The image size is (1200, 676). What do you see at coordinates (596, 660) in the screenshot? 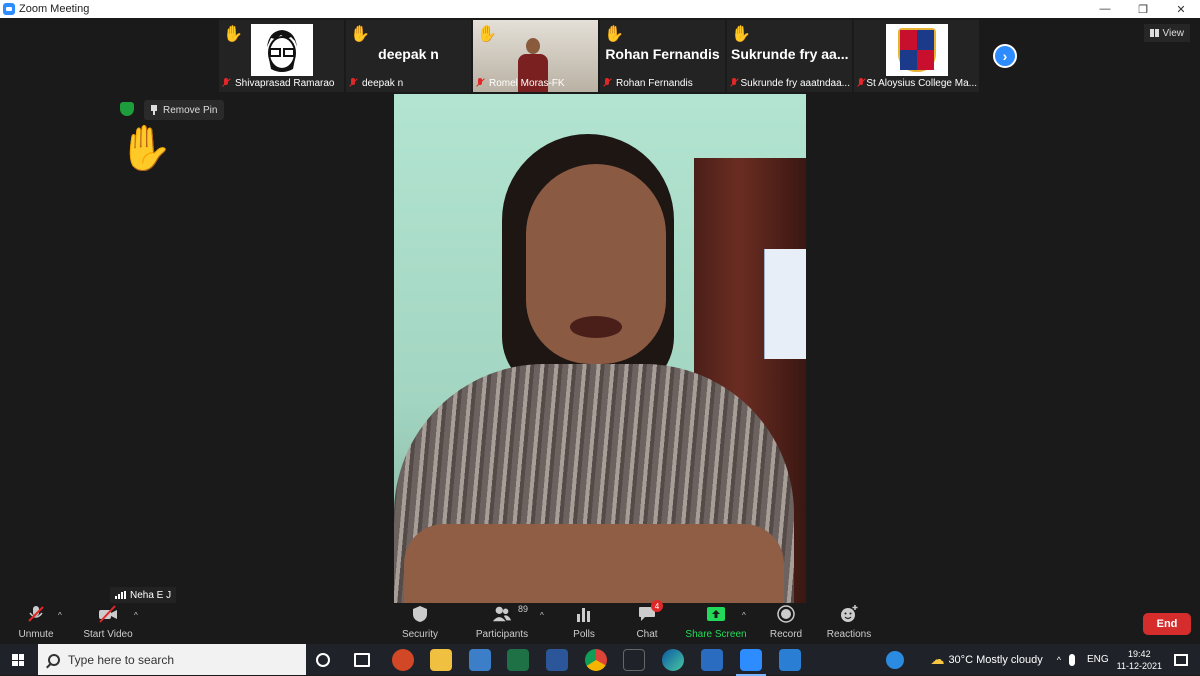
I see `chrome-icon` at bounding box center [596, 660].